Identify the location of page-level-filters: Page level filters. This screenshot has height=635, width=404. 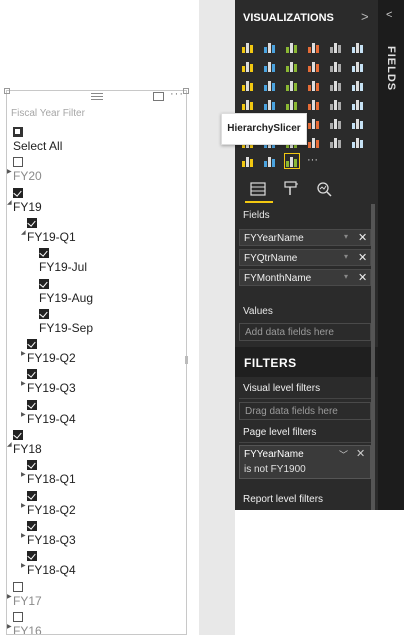
(305, 433).